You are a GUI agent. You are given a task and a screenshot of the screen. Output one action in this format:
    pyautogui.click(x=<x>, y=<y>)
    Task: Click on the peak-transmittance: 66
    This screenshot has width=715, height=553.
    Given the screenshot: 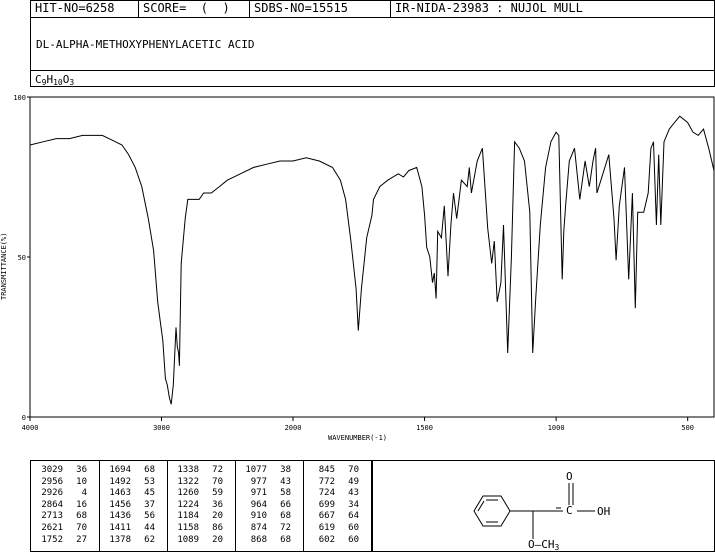 What is the action you would take?
    pyautogui.click(x=285, y=504)
    